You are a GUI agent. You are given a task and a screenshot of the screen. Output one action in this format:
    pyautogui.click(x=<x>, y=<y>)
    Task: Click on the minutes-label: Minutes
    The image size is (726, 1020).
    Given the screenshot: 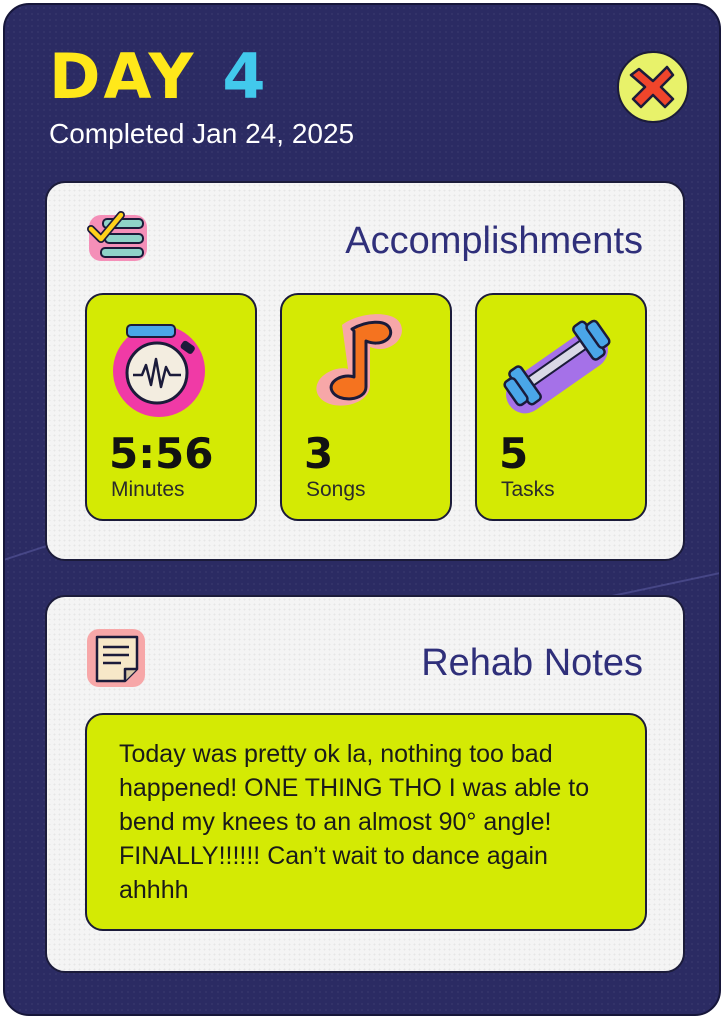 What is the action you would take?
    pyautogui.click(x=148, y=489)
    